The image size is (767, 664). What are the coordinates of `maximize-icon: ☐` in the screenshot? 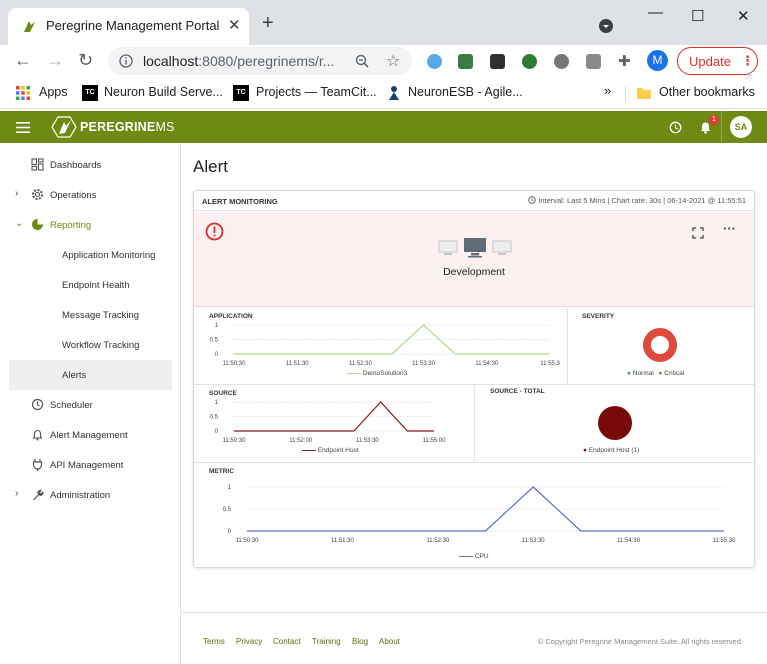 It's located at (697, 16).